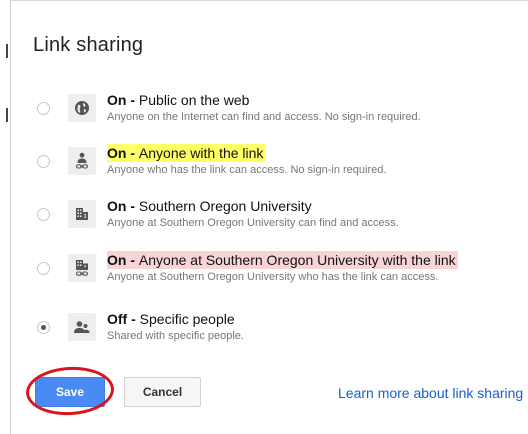 The height and width of the screenshot is (434, 528). I want to click on radio-southern-oregon-university, so click(43, 214).